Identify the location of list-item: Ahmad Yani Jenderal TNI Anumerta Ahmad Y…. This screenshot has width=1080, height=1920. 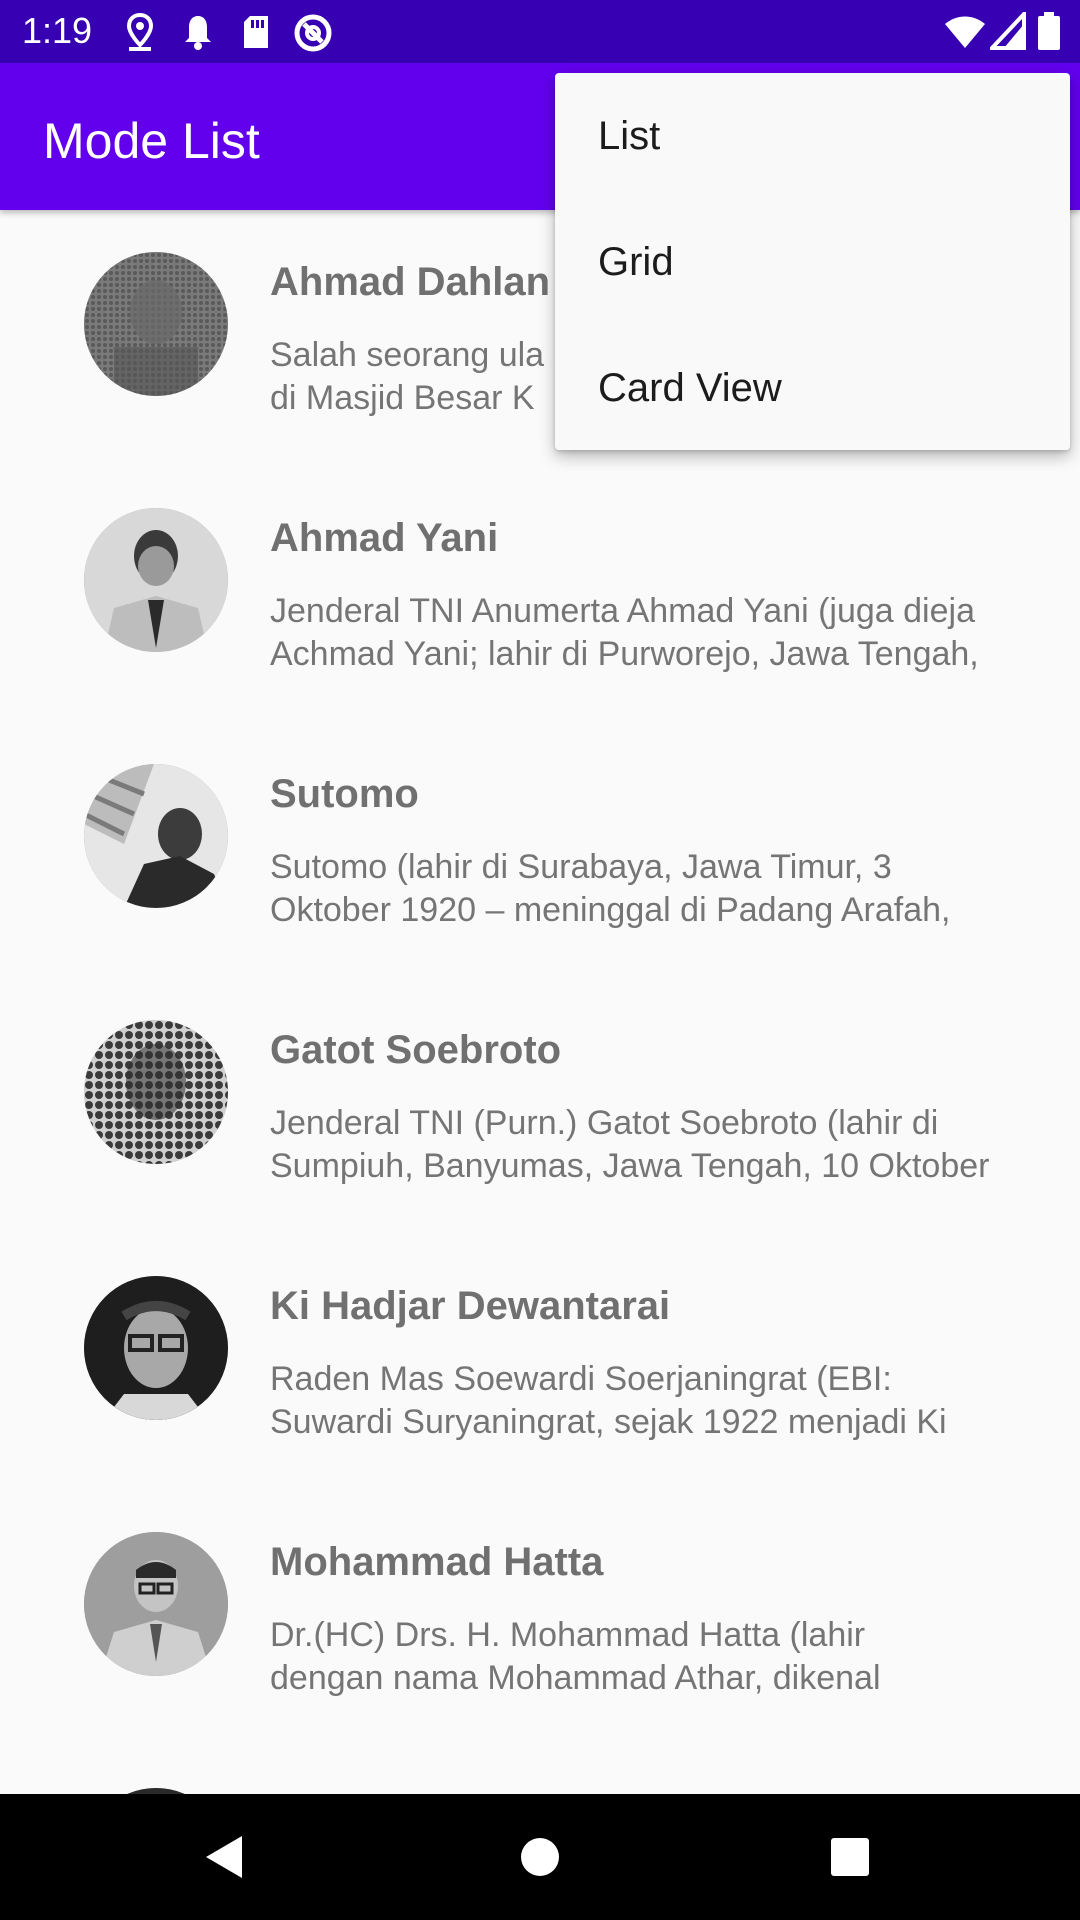
(540, 594).